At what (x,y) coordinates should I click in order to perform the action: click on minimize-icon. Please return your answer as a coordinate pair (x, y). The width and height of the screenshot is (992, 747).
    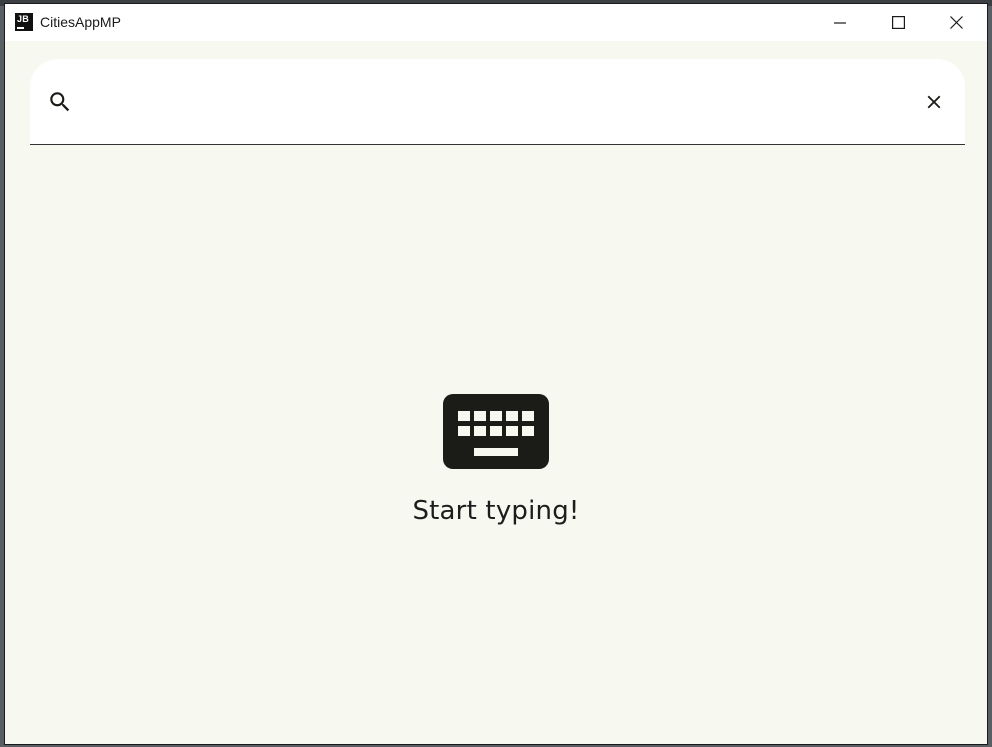
    Looking at the image, I should click on (840, 22).